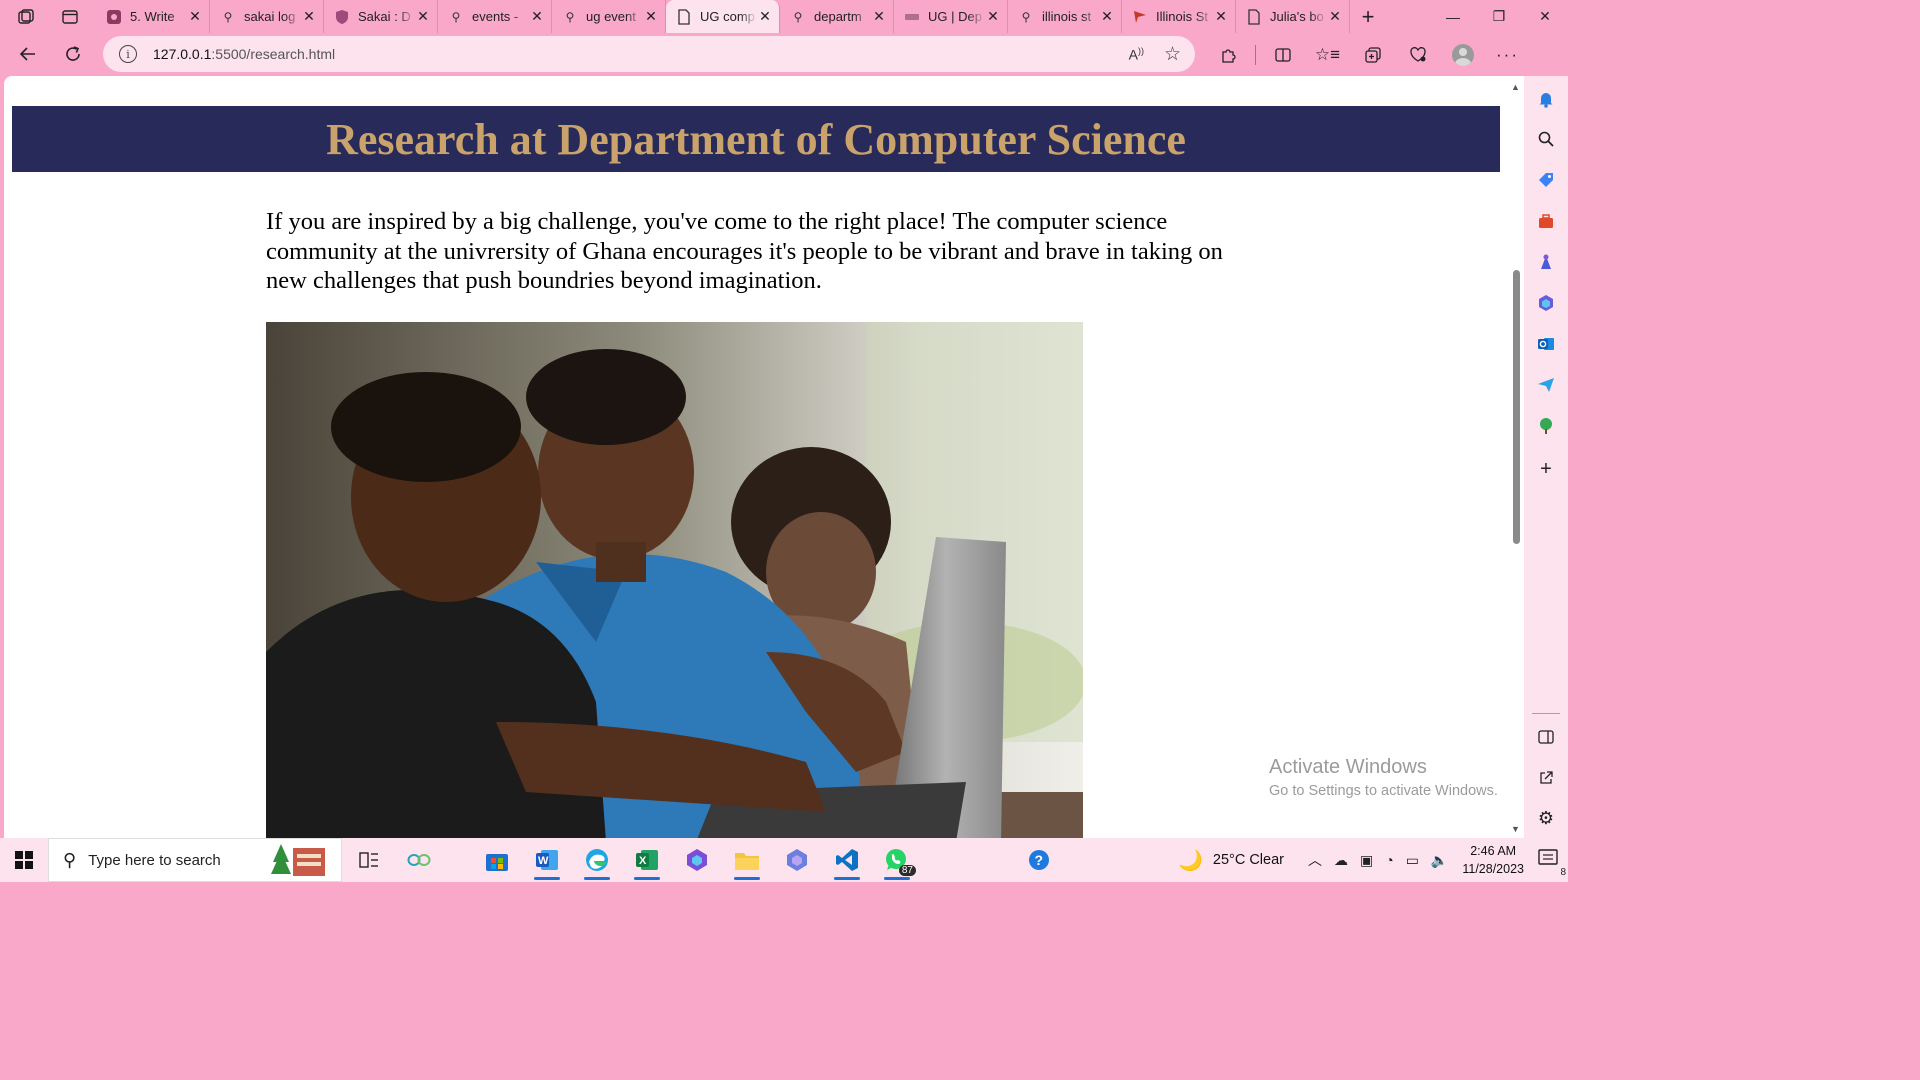  Describe the element at coordinates (369, 860) in the screenshot. I see `task-view-icon` at that location.